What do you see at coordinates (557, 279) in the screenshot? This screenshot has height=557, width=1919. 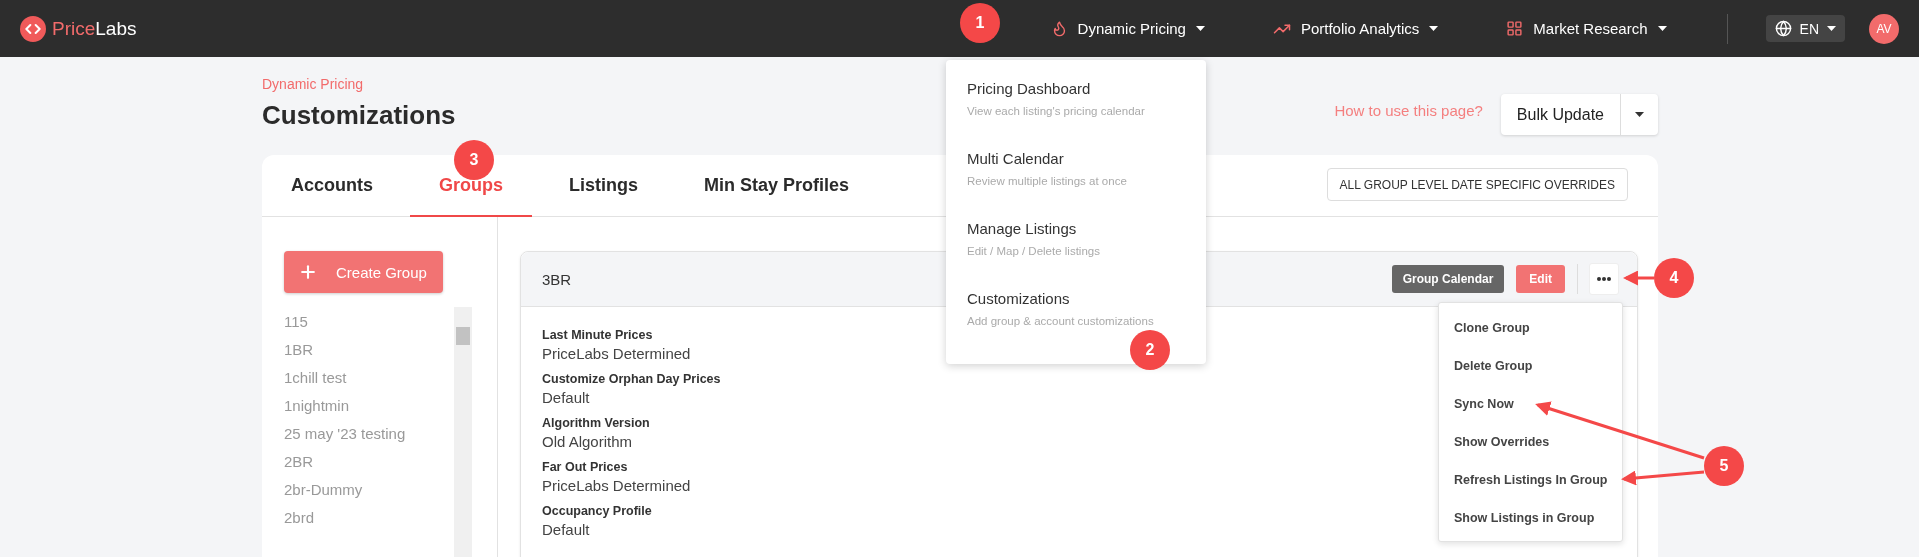 I see `group-name: 3BR` at bounding box center [557, 279].